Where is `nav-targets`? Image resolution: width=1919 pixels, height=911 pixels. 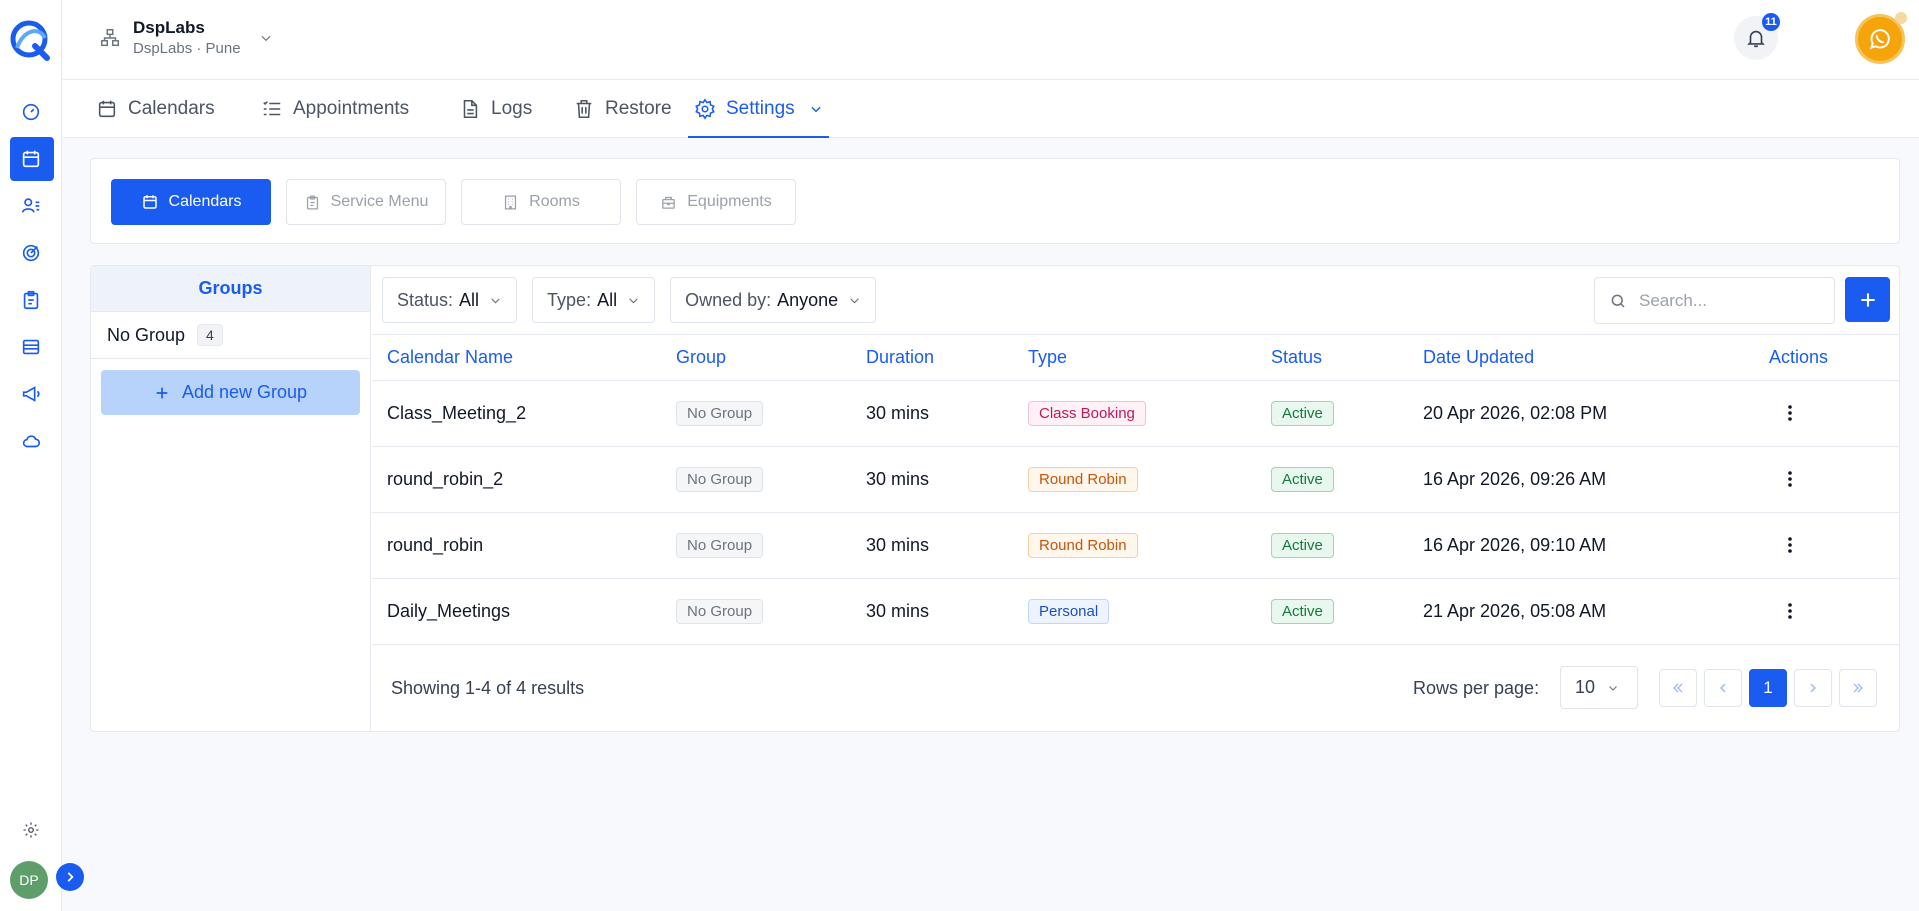
nav-targets is located at coordinates (31, 253).